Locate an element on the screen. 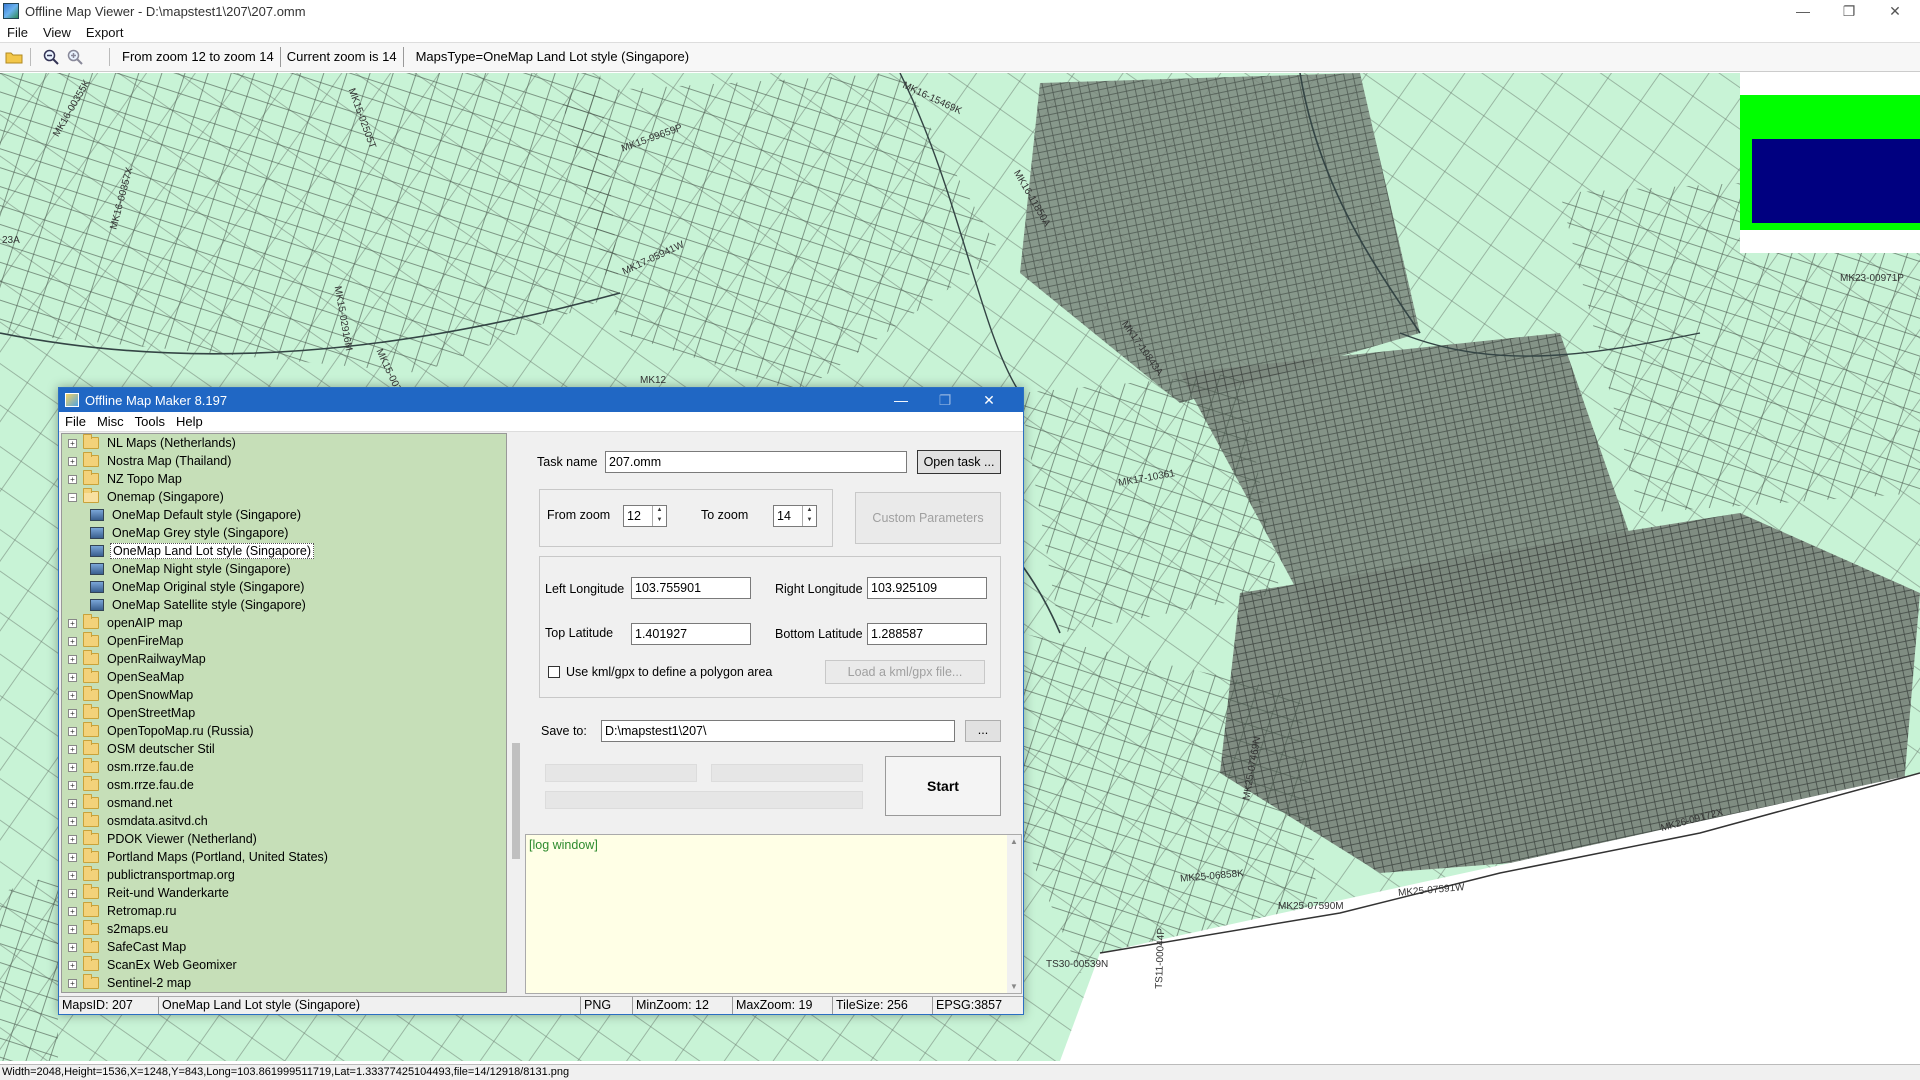  bottom-latitude-input: 1.288587 is located at coordinates (927, 634).